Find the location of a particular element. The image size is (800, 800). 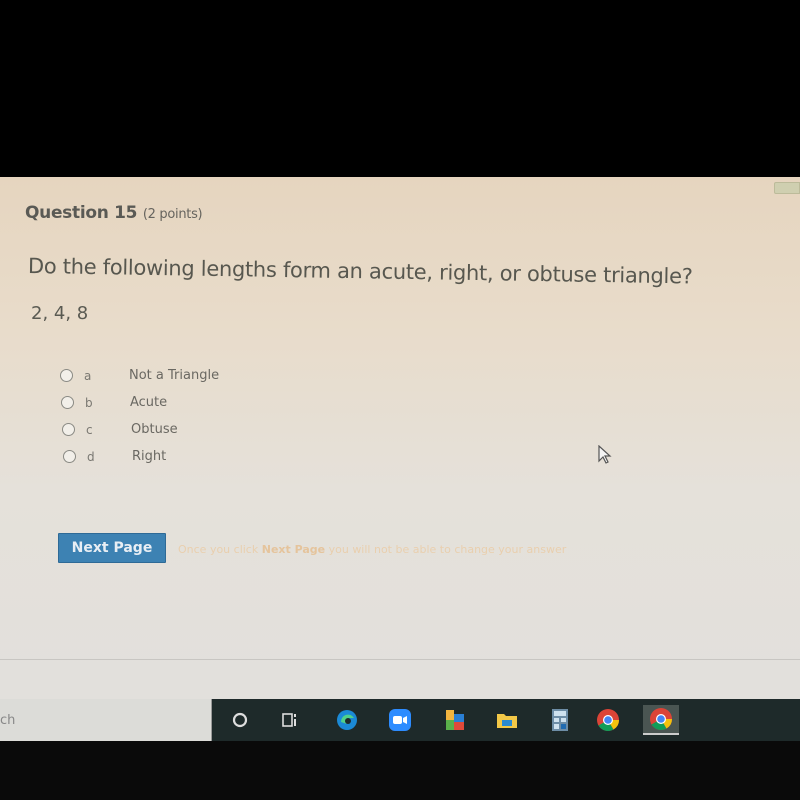

option-letter: d is located at coordinates (91, 456).